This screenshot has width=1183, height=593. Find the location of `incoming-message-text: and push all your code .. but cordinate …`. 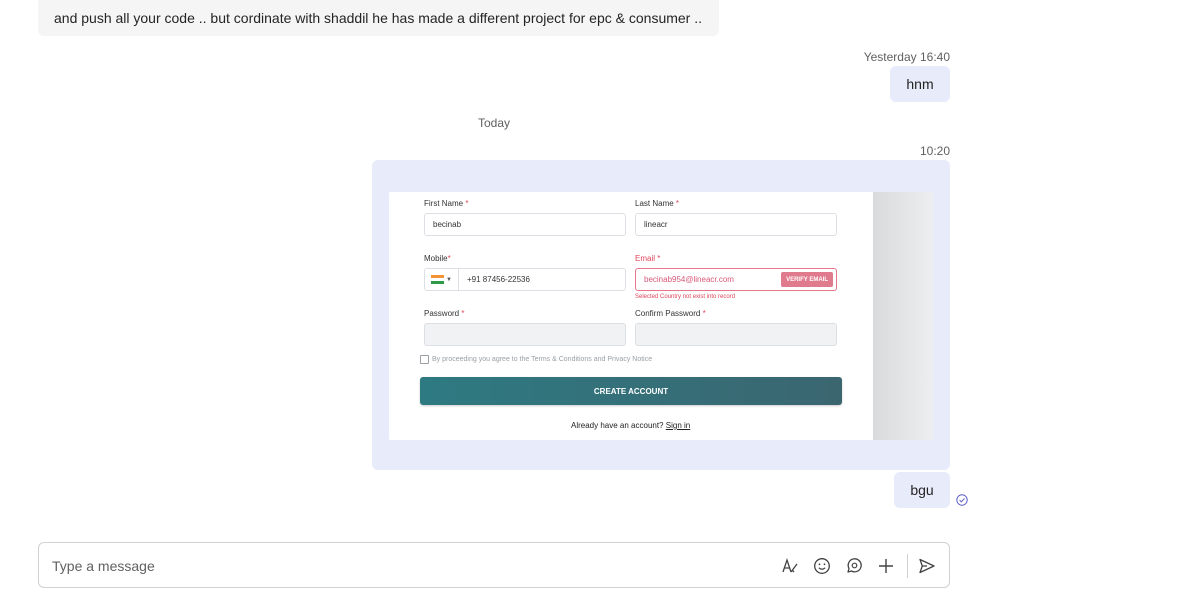

incoming-message-text: and push all your code .. but cordinate … is located at coordinates (378, 18).